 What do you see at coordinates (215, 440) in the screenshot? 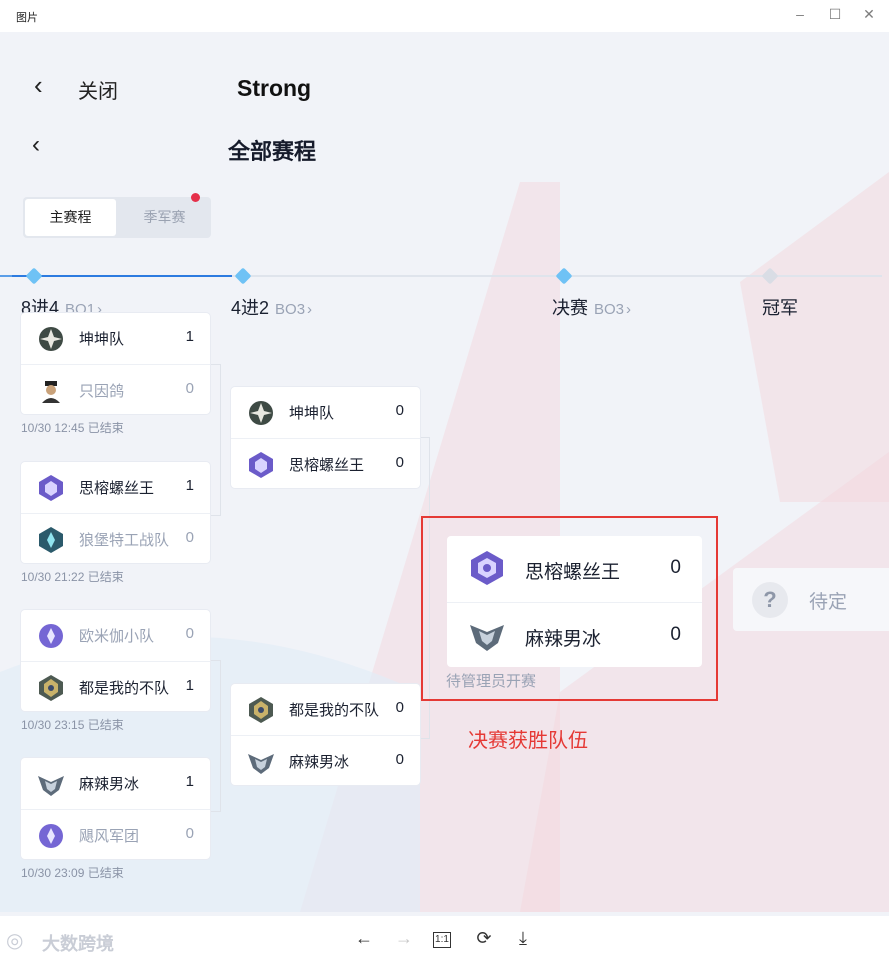
I see `bracket-connector` at bounding box center [215, 440].